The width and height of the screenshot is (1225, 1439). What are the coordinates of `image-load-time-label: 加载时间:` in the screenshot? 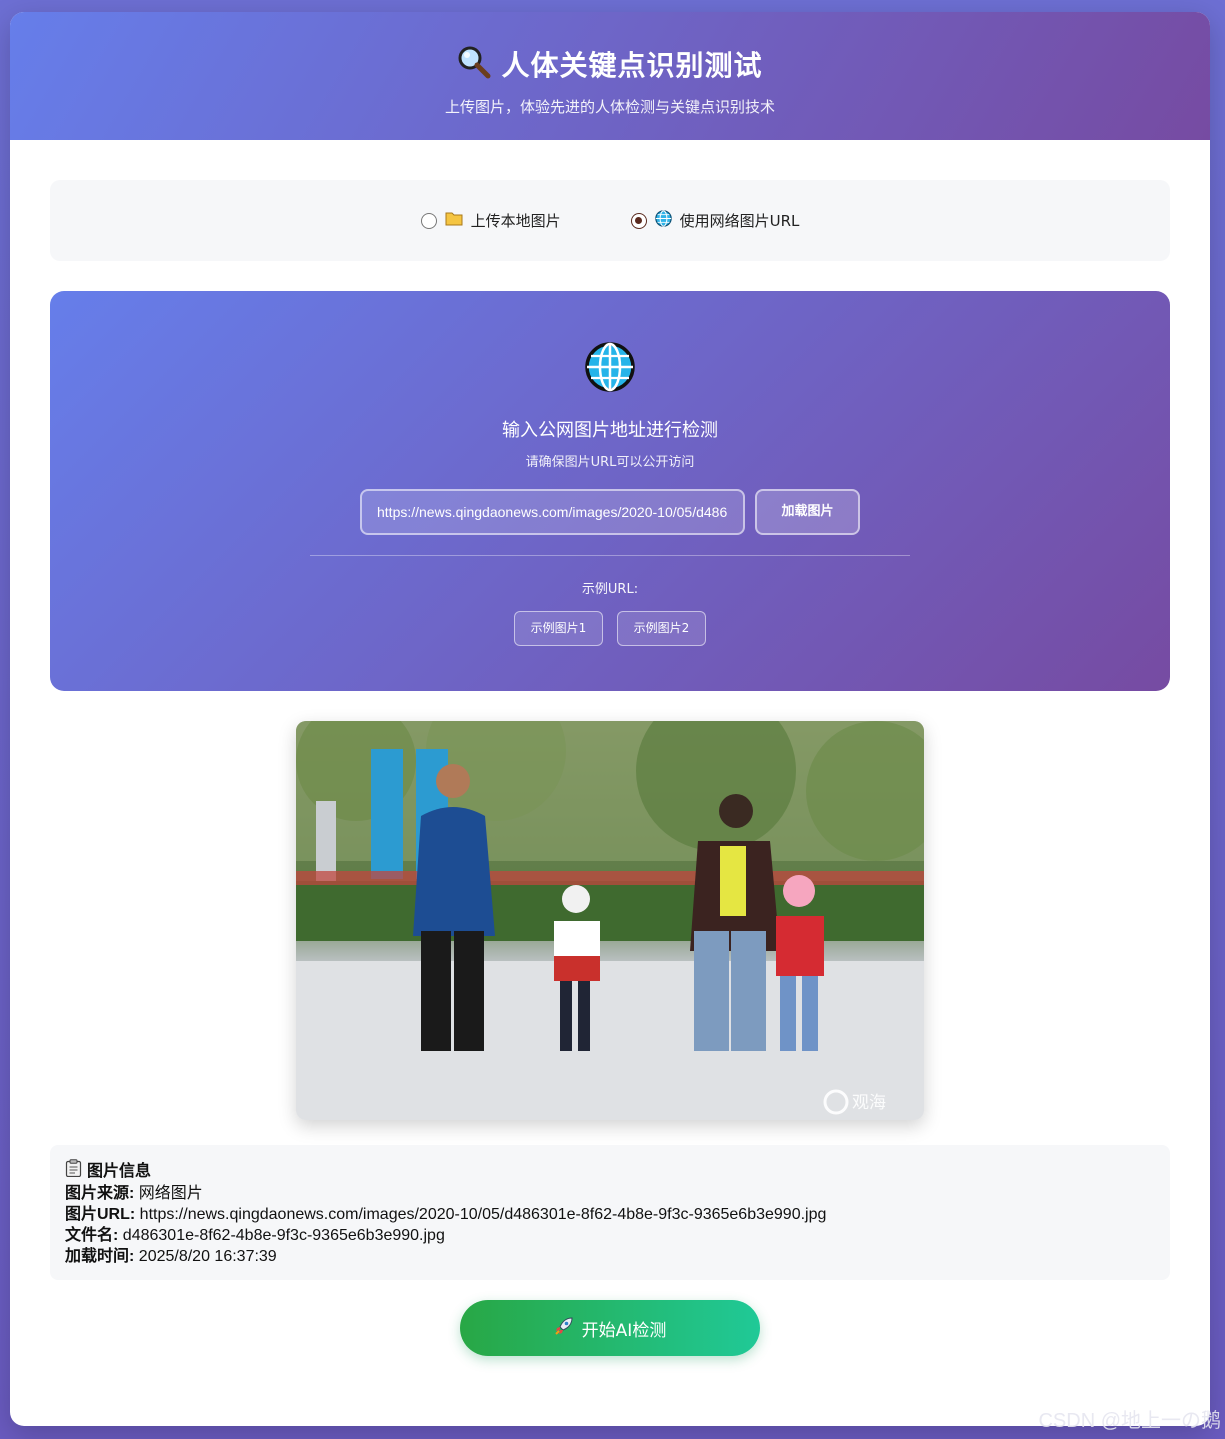 It's located at (100, 1256).